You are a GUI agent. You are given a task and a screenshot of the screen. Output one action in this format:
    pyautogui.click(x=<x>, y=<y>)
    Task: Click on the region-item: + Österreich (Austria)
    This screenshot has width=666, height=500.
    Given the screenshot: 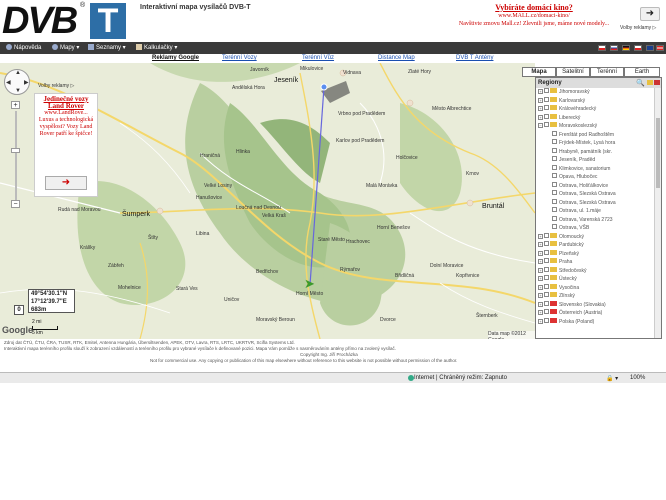 What is the action you would take?
    pyautogui.click(x=595, y=313)
    